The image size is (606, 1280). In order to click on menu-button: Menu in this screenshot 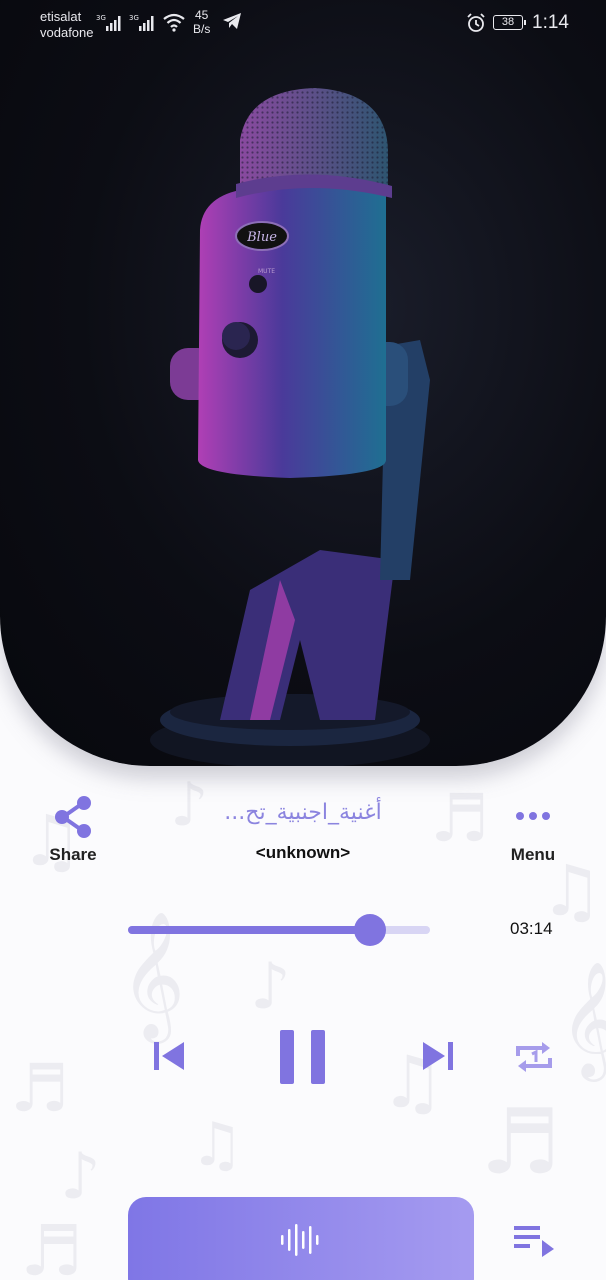, I will do `click(533, 831)`.